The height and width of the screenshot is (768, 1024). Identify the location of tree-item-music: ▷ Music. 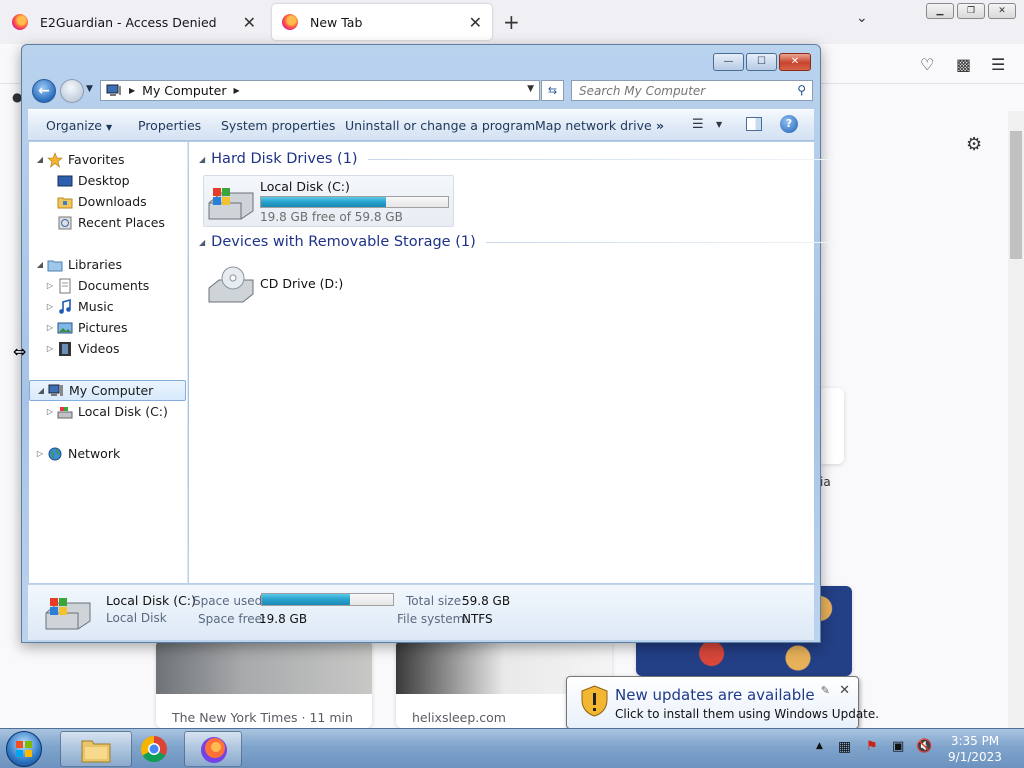
(107, 306).